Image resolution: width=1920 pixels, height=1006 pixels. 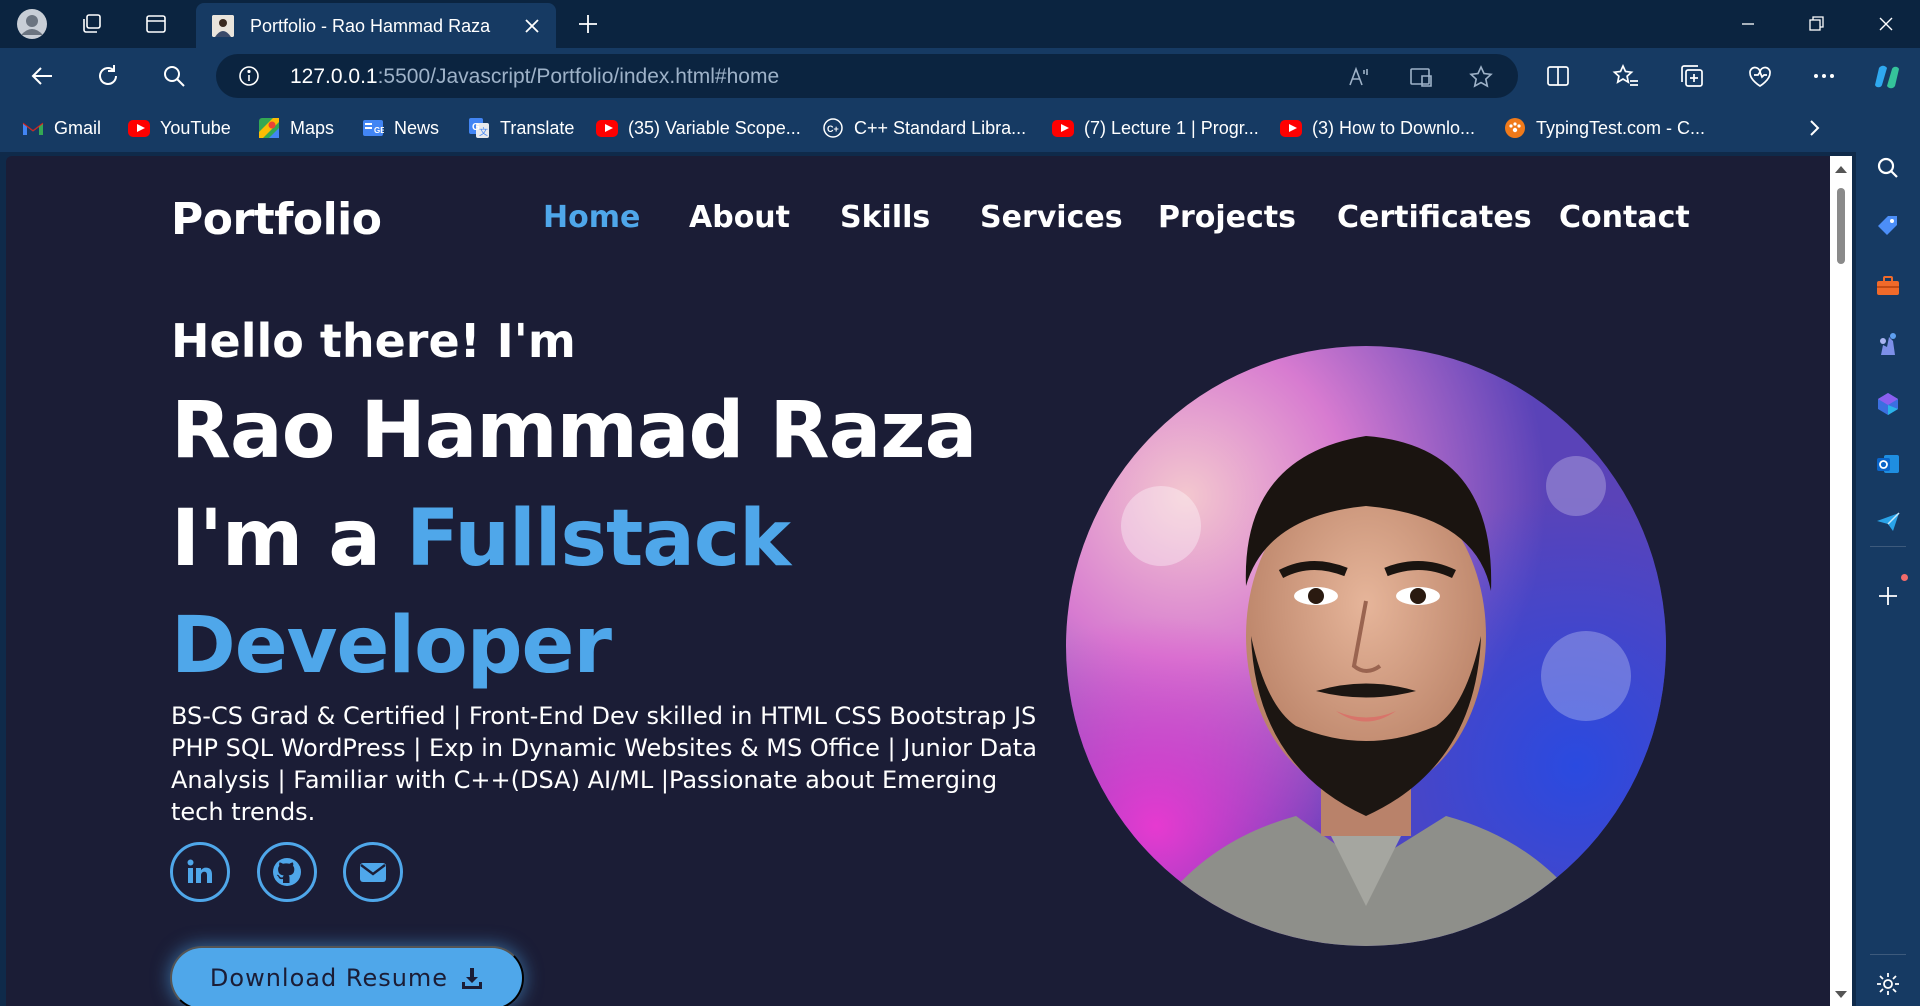 What do you see at coordinates (1888, 168) in the screenshot?
I see `sidebar-search-icon` at bounding box center [1888, 168].